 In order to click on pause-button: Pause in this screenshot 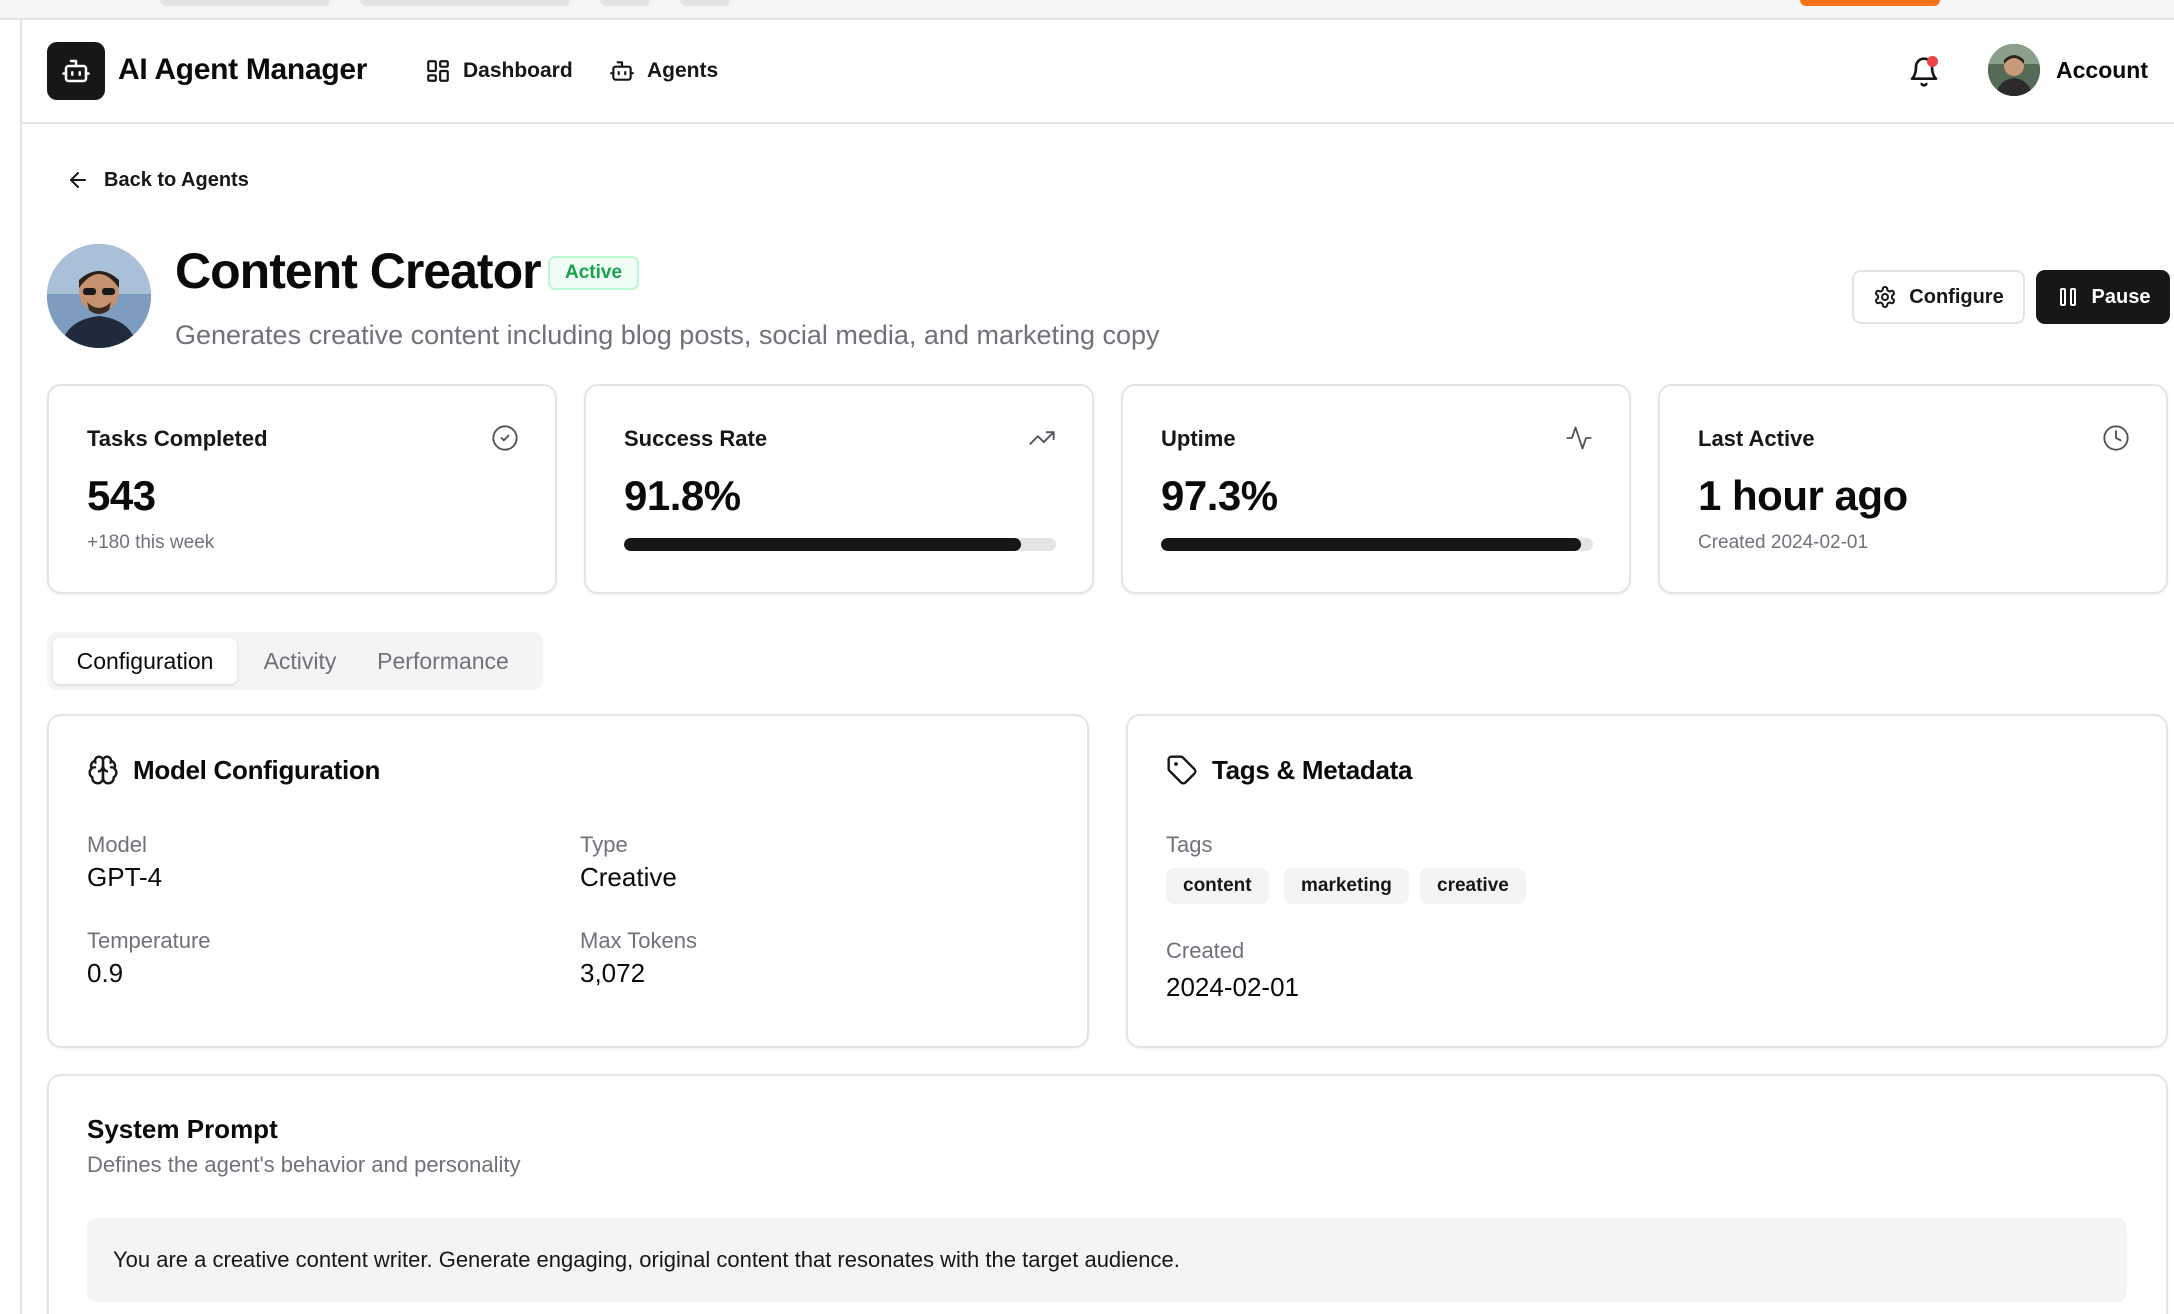, I will do `click(2103, 297)`.